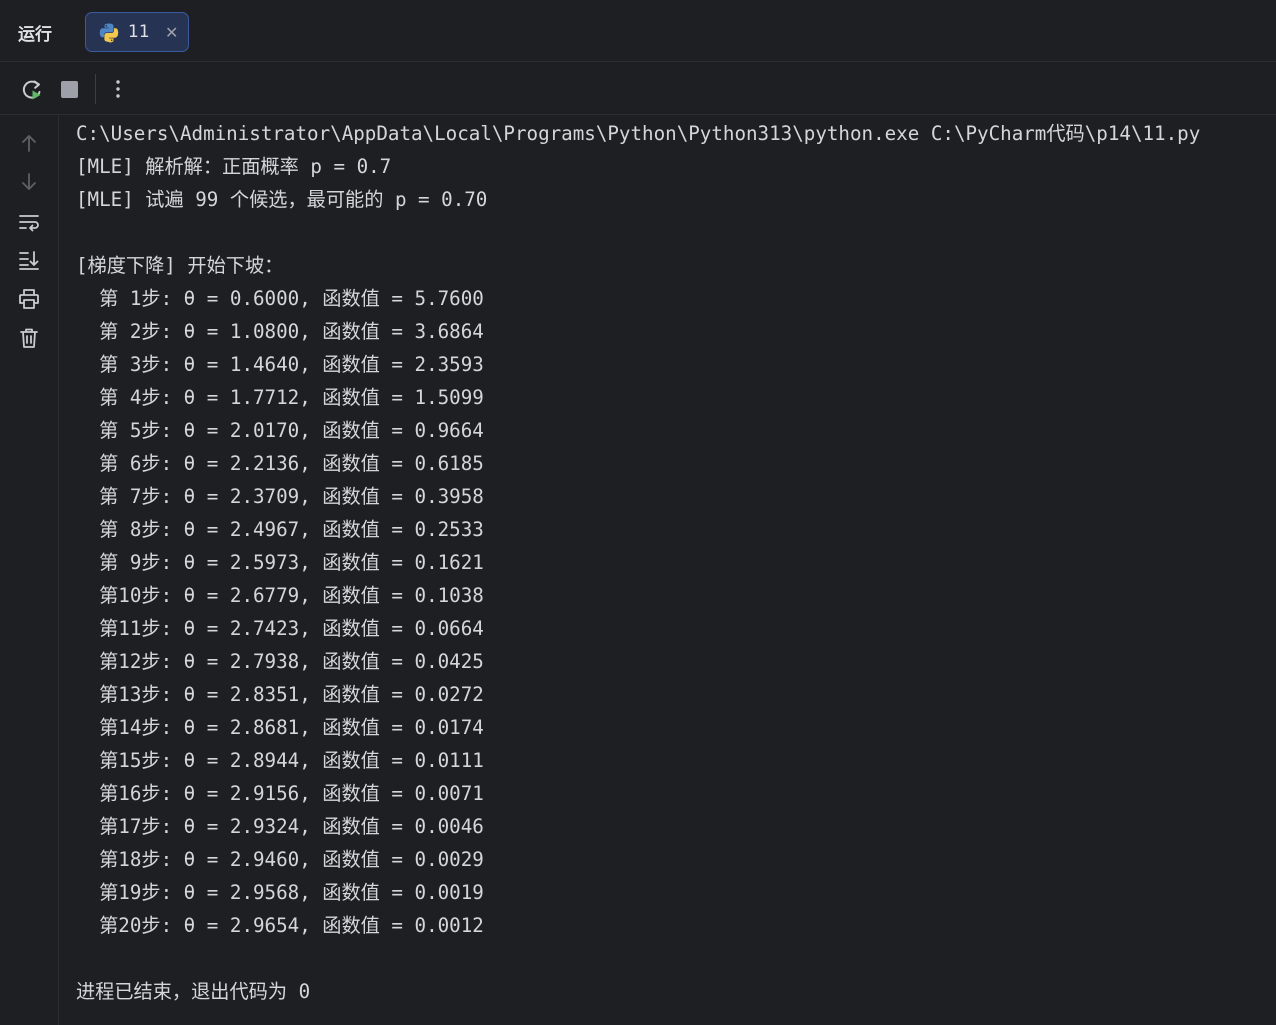 The width and height of the screenshot is (1276, 1025). I want to click on console-line: 第15步: θ = 2.8944, 函数值 = 0.0111, so click(280, 760).